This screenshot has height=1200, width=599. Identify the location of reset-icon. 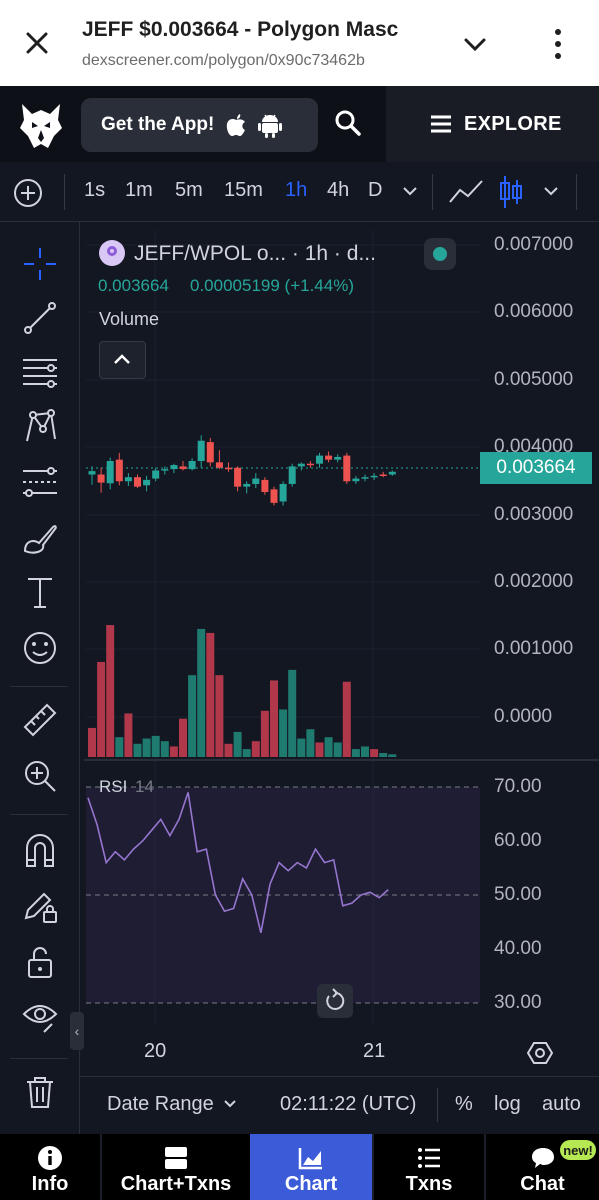
(335, 999).